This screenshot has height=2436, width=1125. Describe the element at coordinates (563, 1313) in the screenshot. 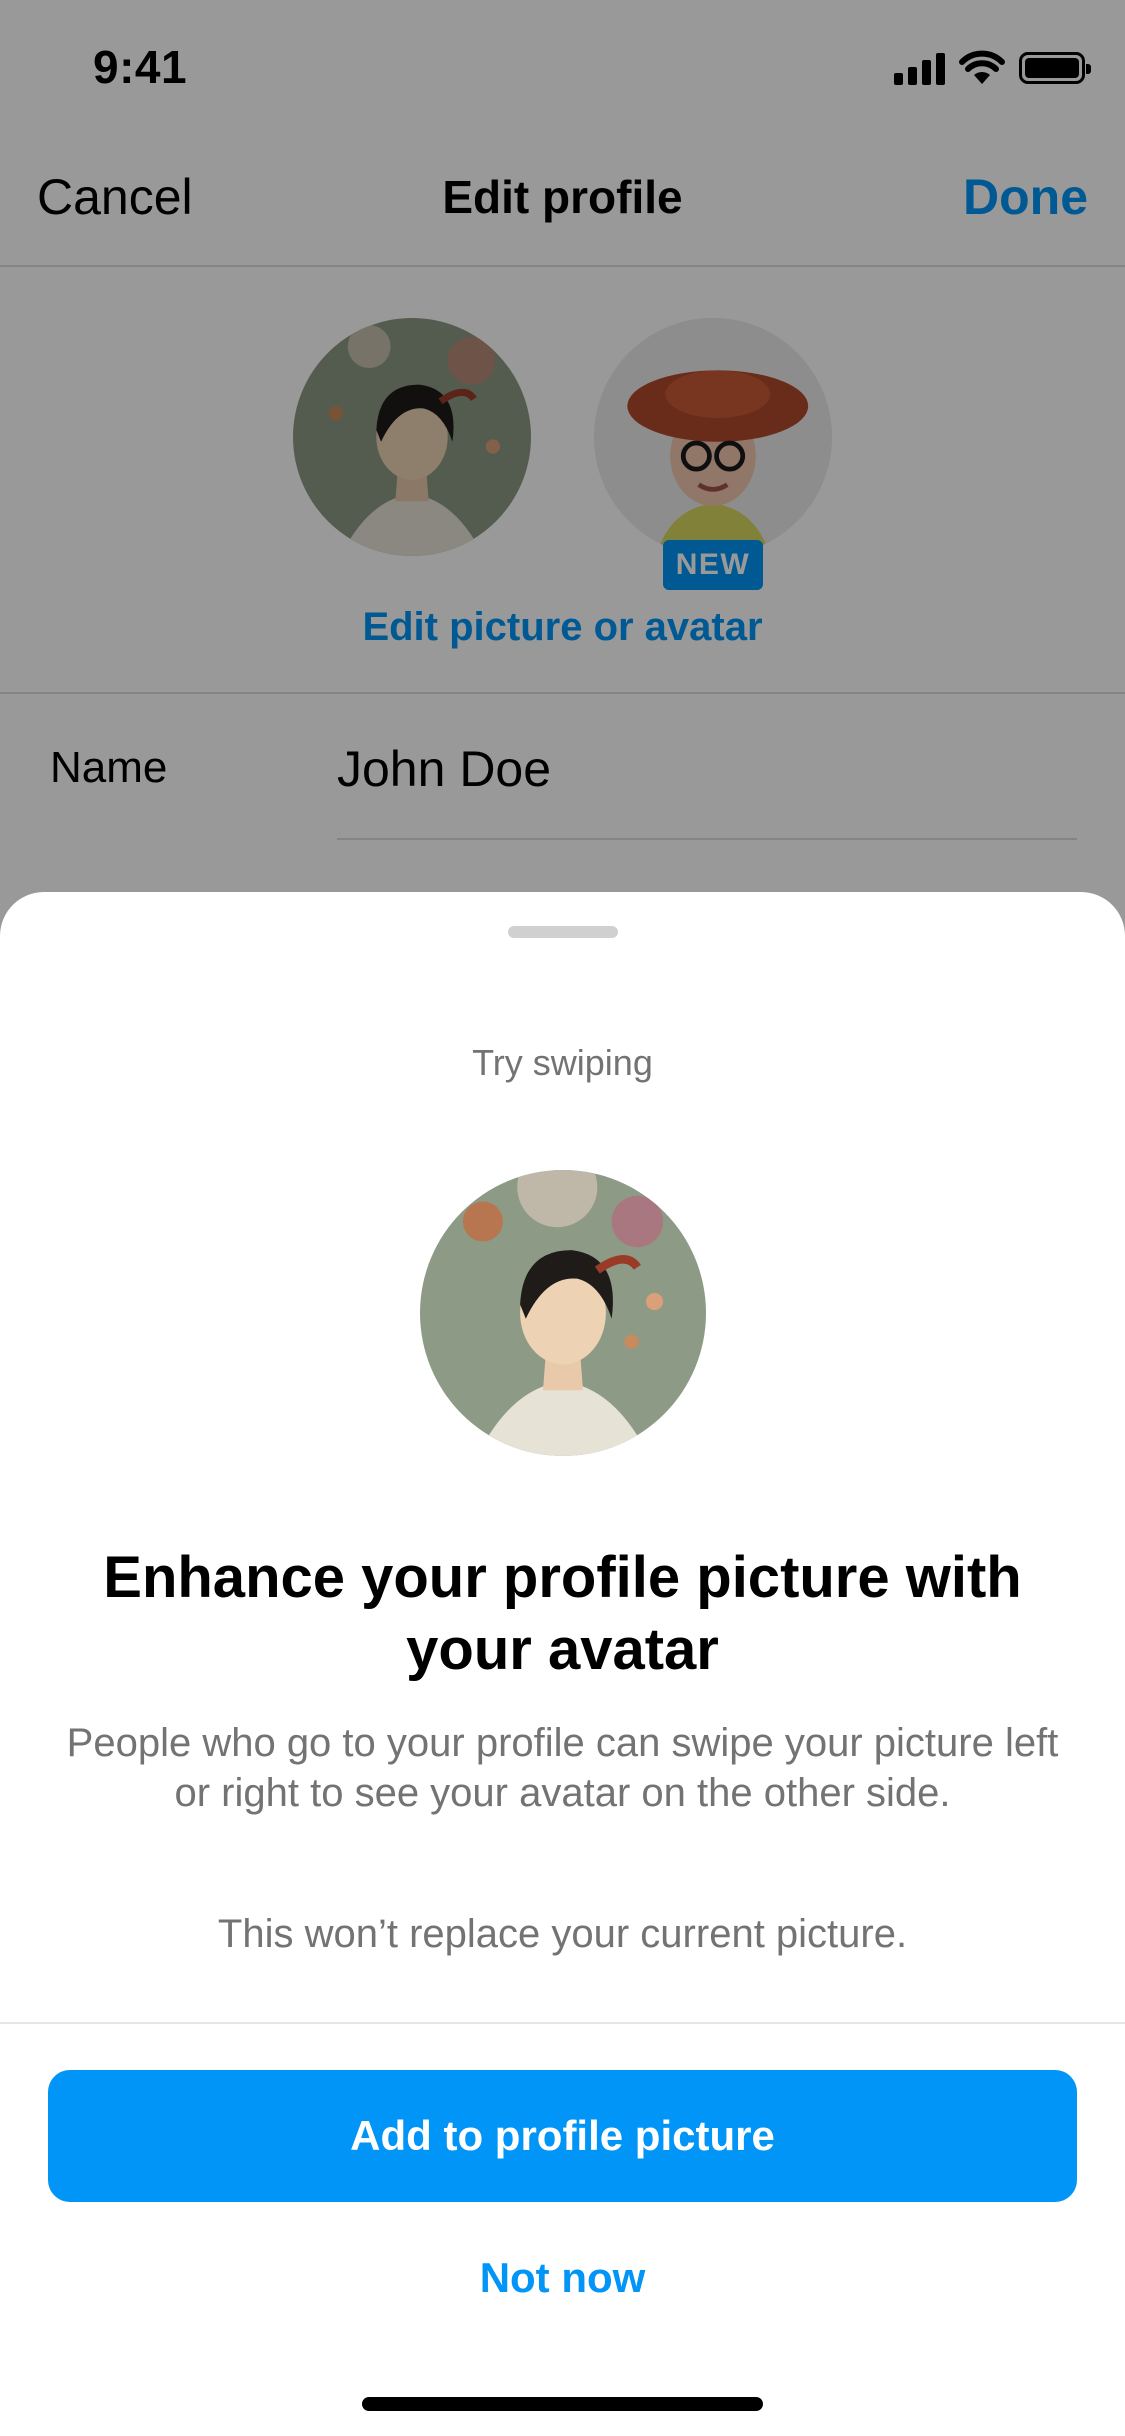

I see `swipeable-profile-picture` at that location.